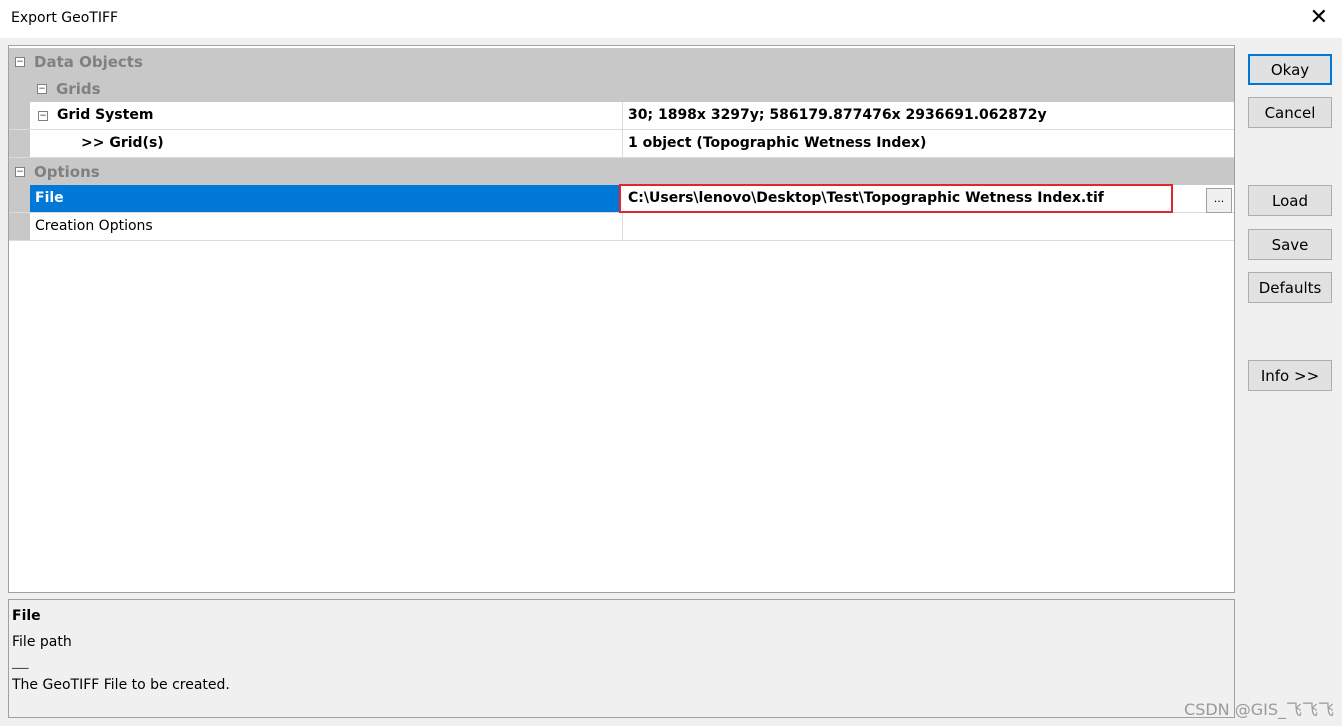 The height and width of the screenshot is (726, 1342). Describe the element at coordinates (1290, 200) in the screenshot. I see `load-button: Load` at that location.